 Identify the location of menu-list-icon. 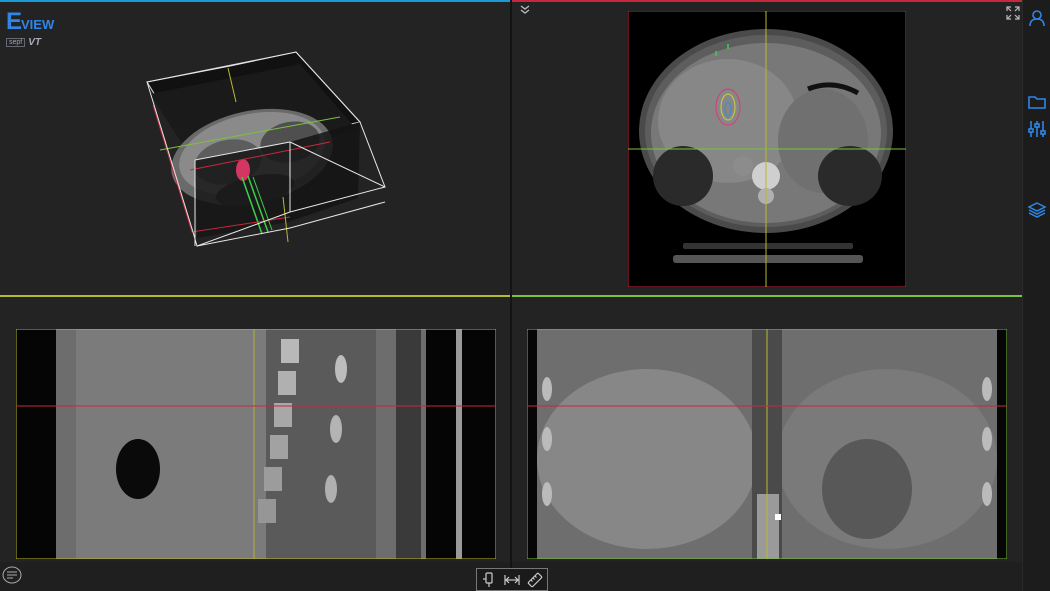
(12, 575).